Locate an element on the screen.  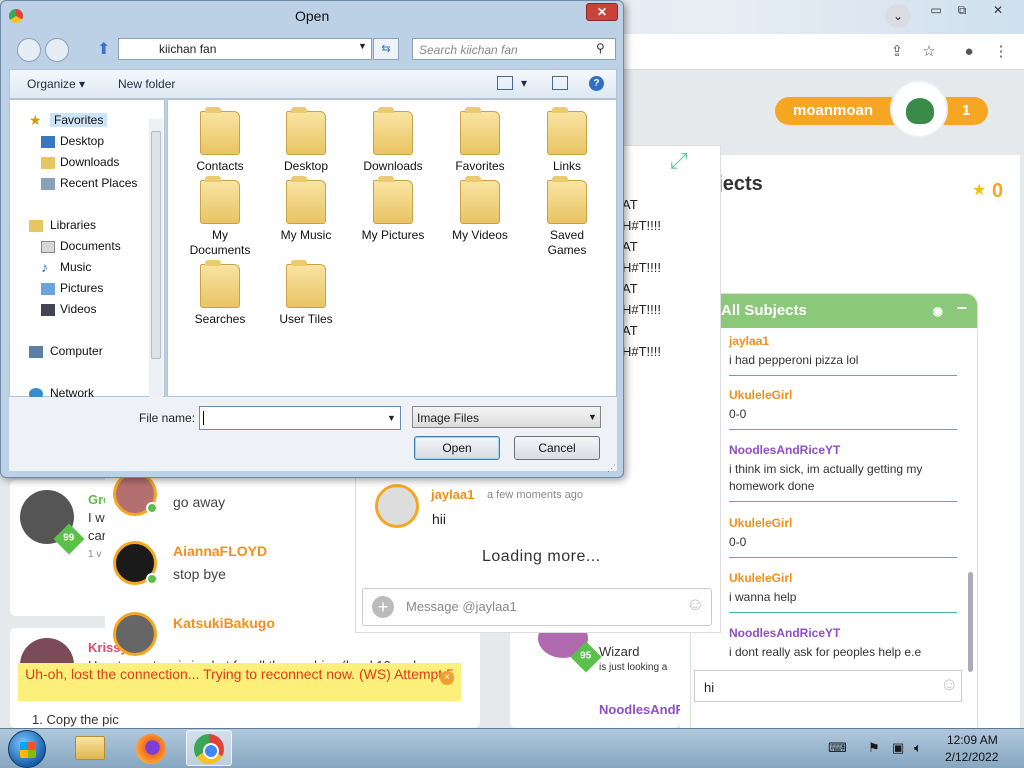
folder-item: Searches is located at coordinates (220, 293).